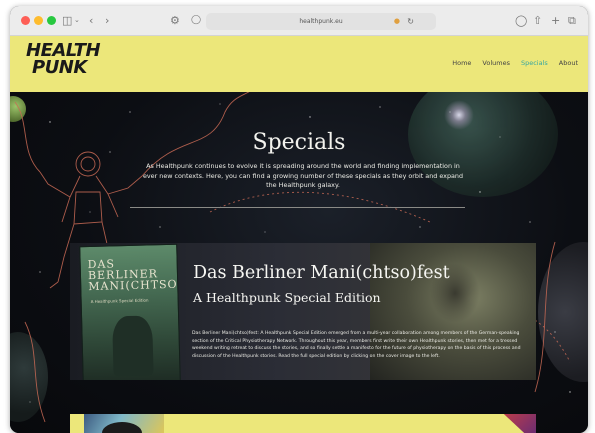 Image resolution: width=595 pixels, height=433 pixels. What do you see at coordinates (133, 346) in the screenshot?
I see `cover-figure` at bounding box center [133, 346].